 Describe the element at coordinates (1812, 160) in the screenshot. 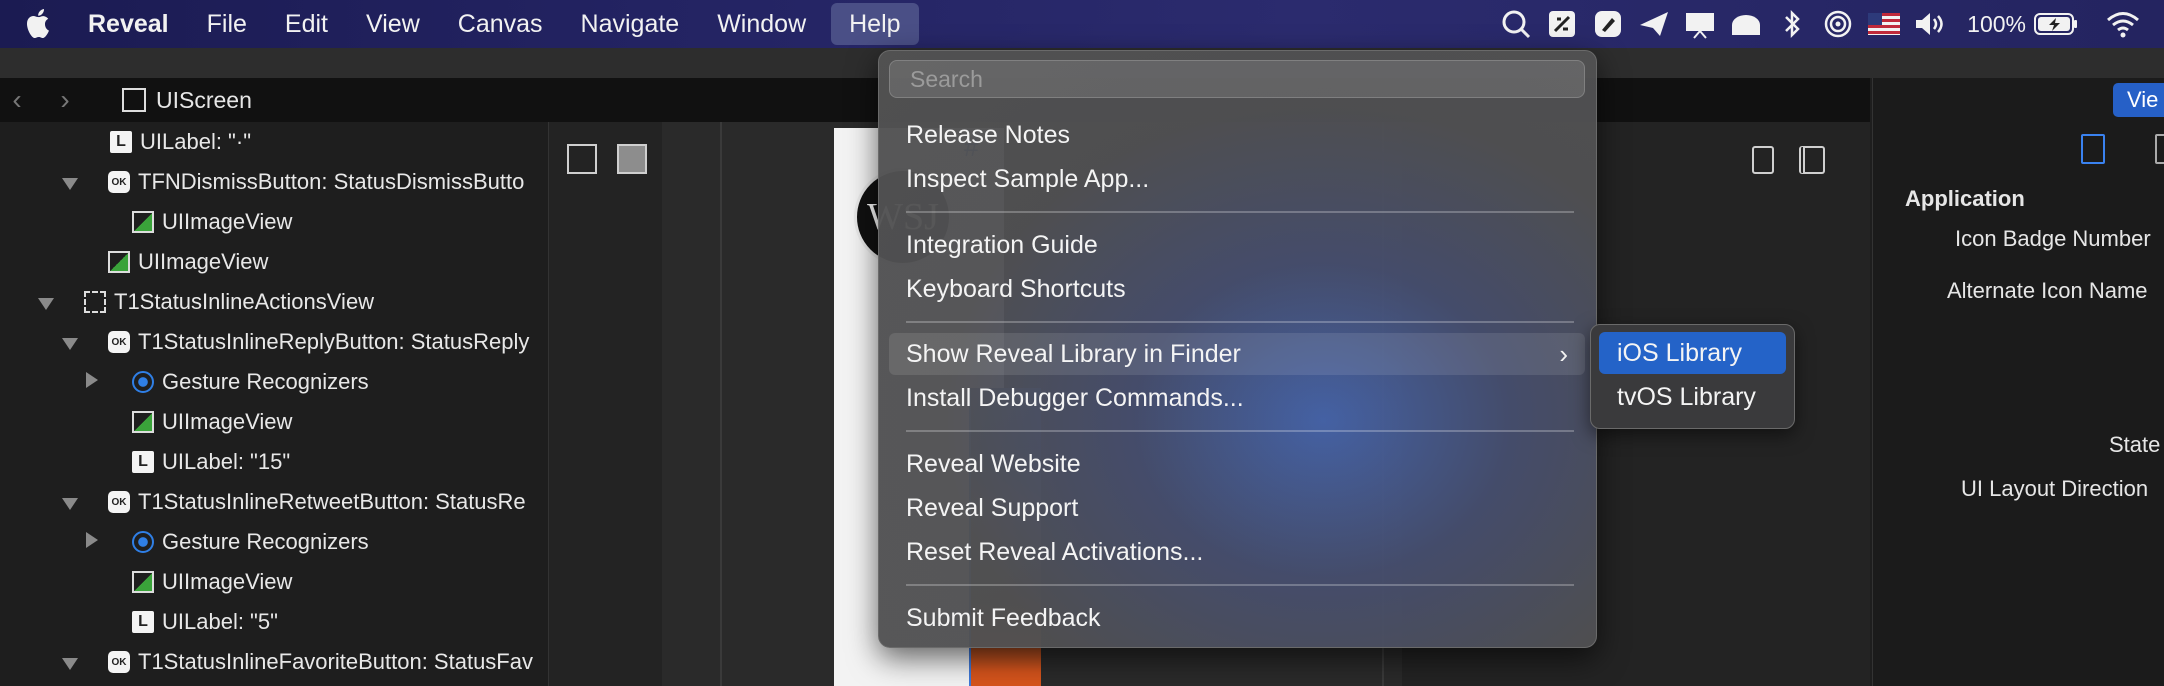

I see `layered-view-icon` at that location.